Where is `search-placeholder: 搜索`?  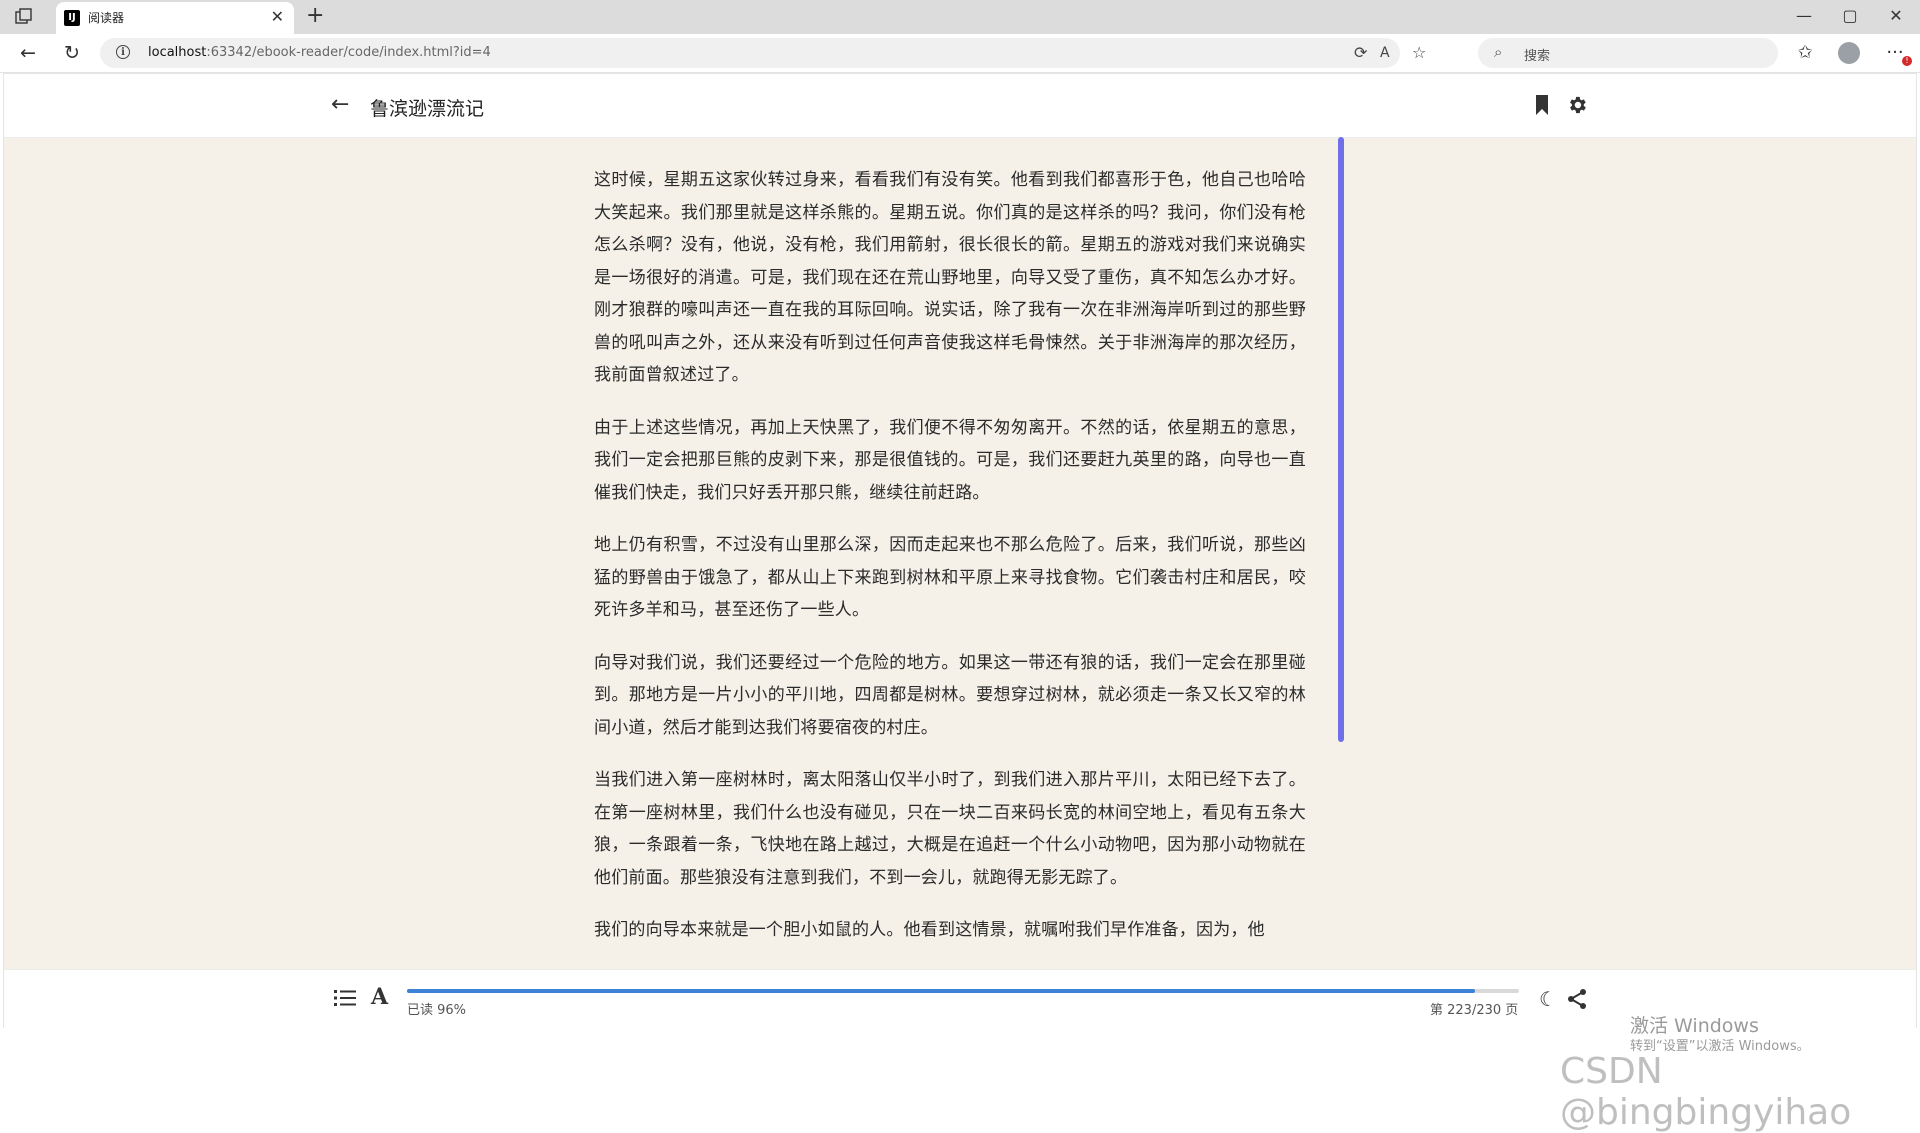
search-placeholder: 搜索 is located at coordinates (1537, 56).